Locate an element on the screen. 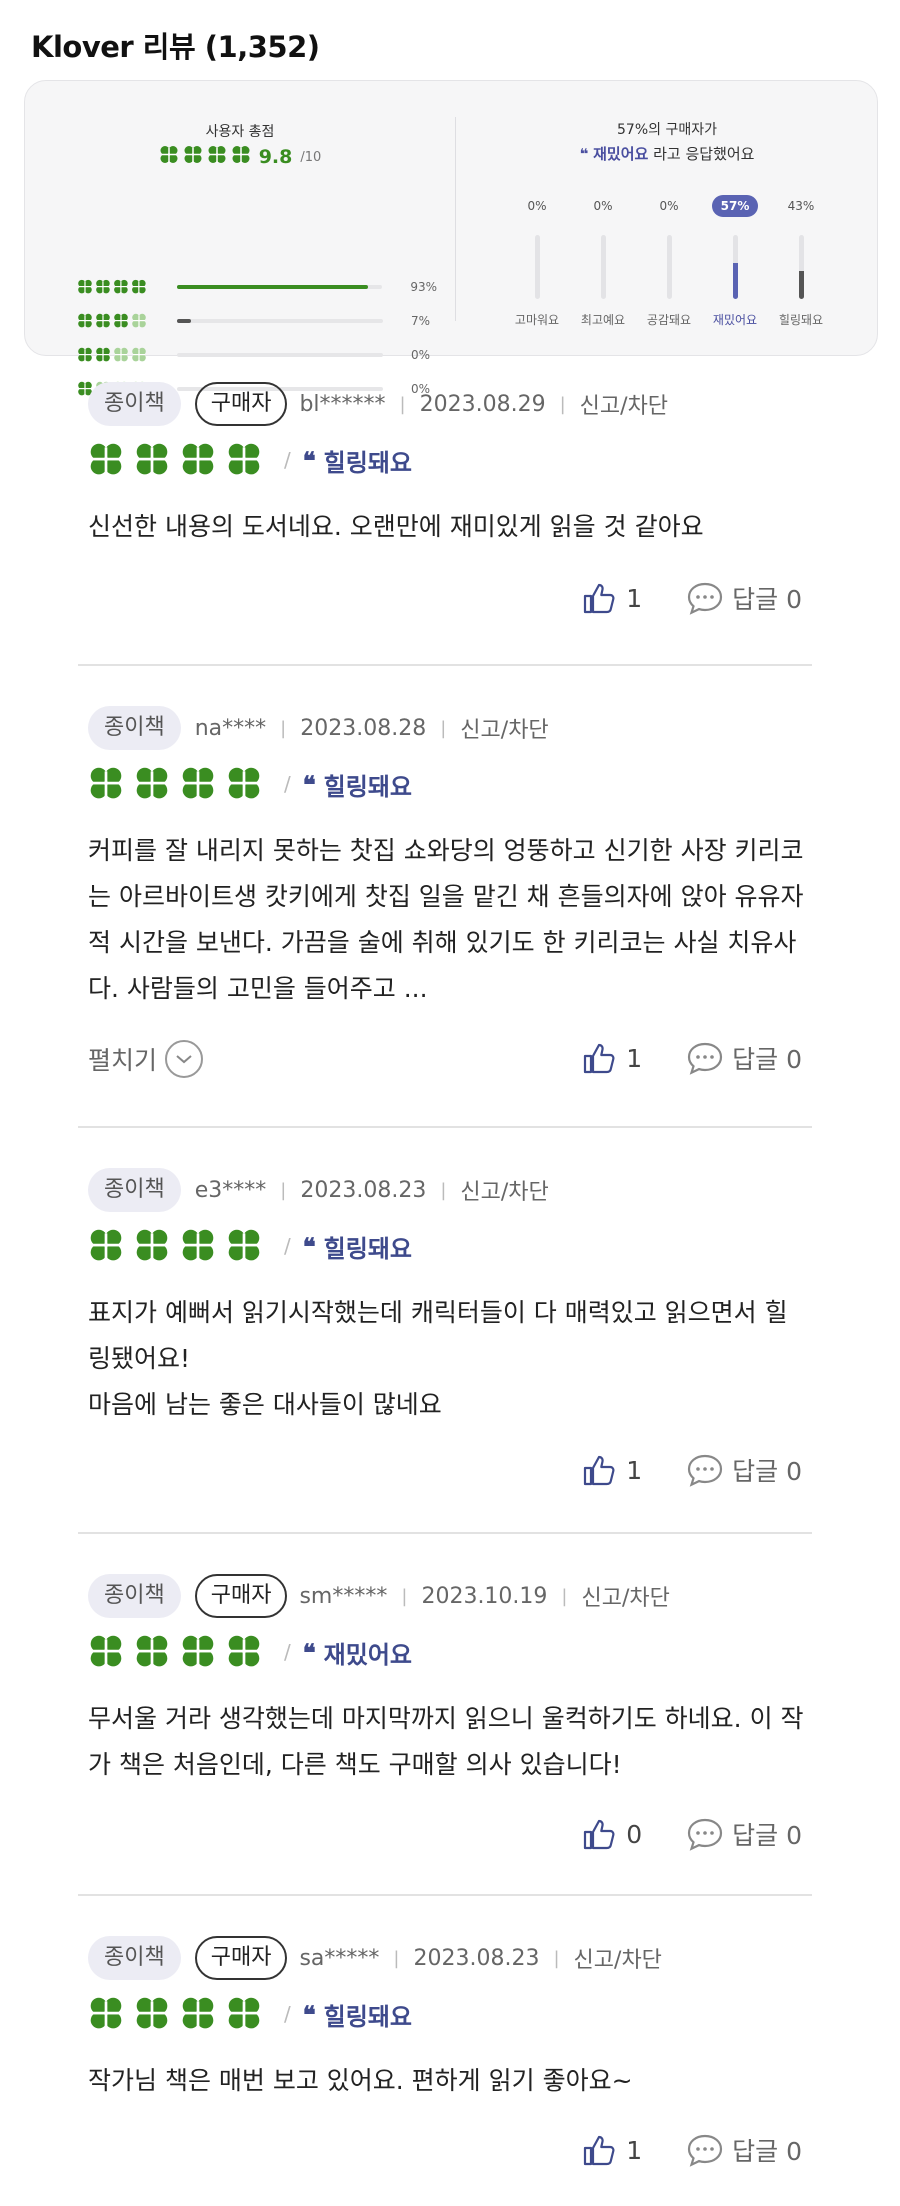 The height and width of the screenshot is (2206, 900). chevron-down-icon is located at coordinates (184, 1059).